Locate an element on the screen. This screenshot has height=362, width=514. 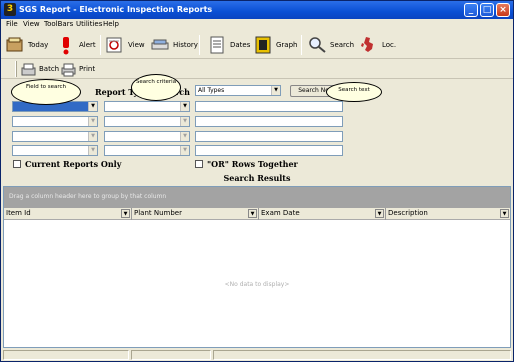
search-results-title: Search Results is located at coordinates (257, 178).